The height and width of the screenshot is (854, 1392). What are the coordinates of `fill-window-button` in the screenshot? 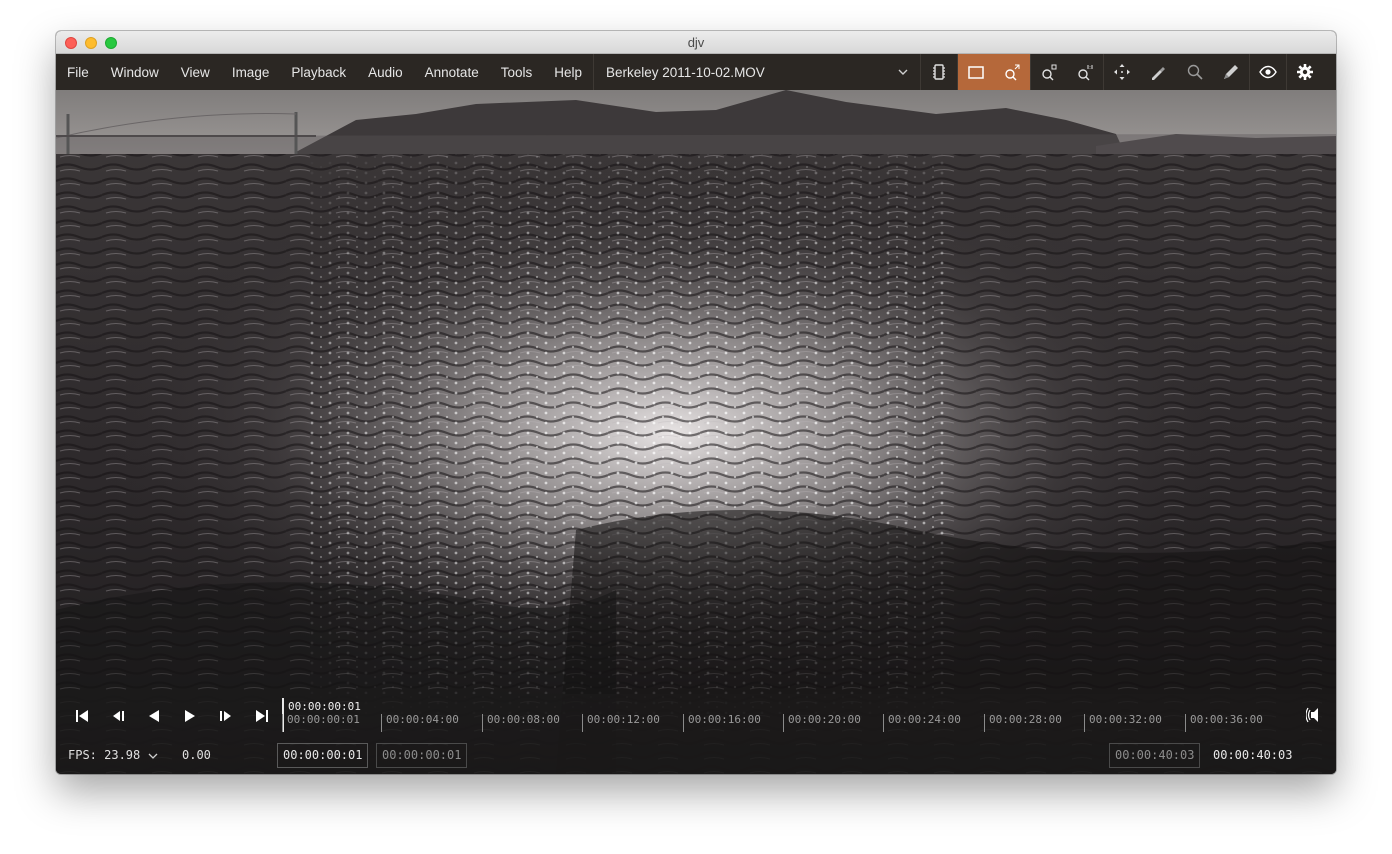 It's located at (975, 72).